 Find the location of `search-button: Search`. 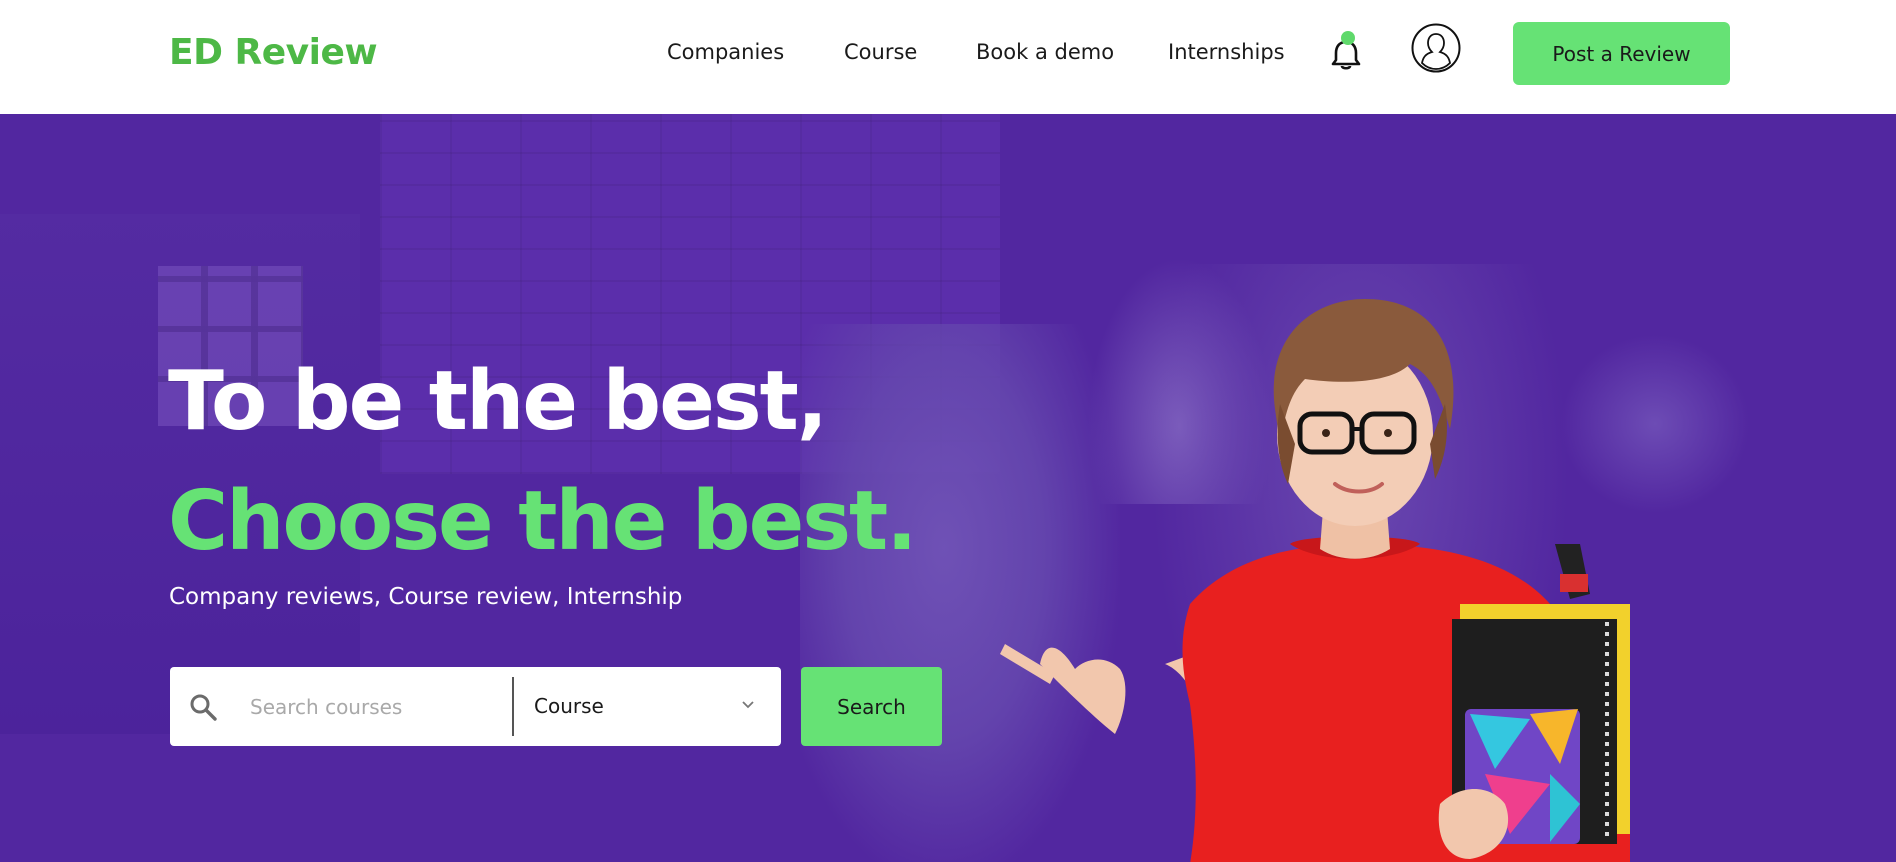

search-button: Search is located at coordinates (871, 706).